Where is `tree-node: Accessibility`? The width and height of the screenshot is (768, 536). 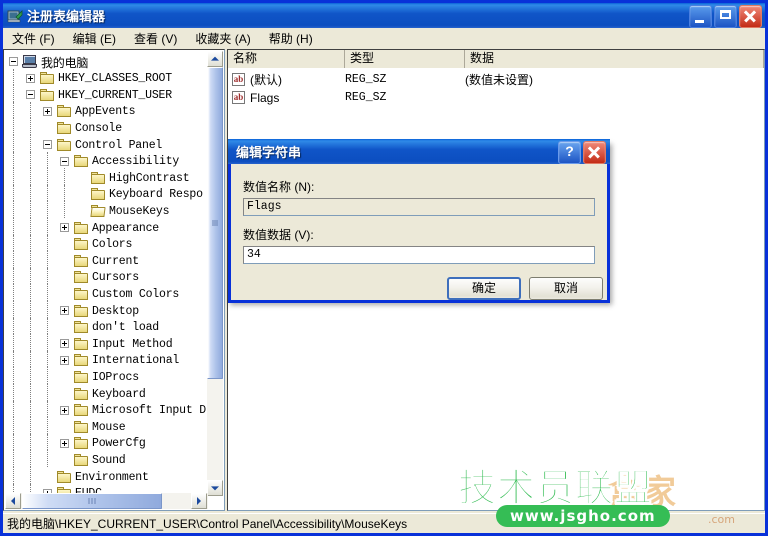
tree-node: Accessibility is located at coordinates (126, 162).